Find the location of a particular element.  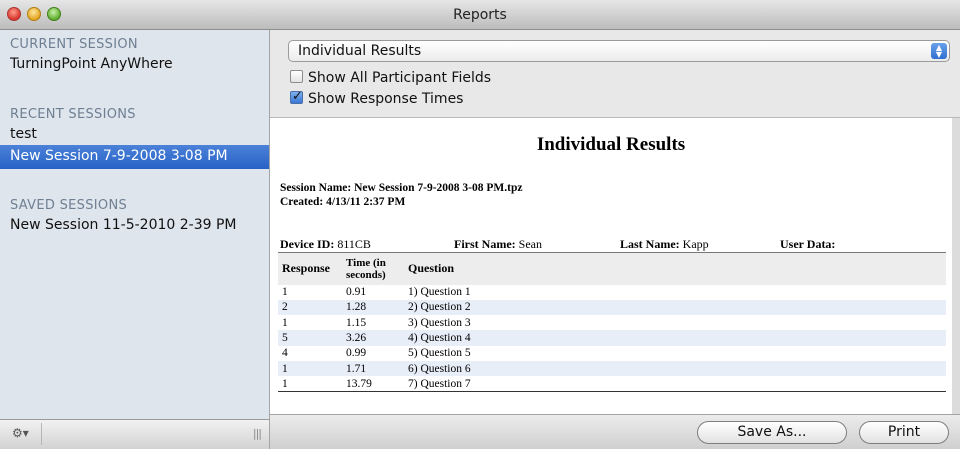

question-cell: 7) Question 7 is located at coordinates (675, 384).